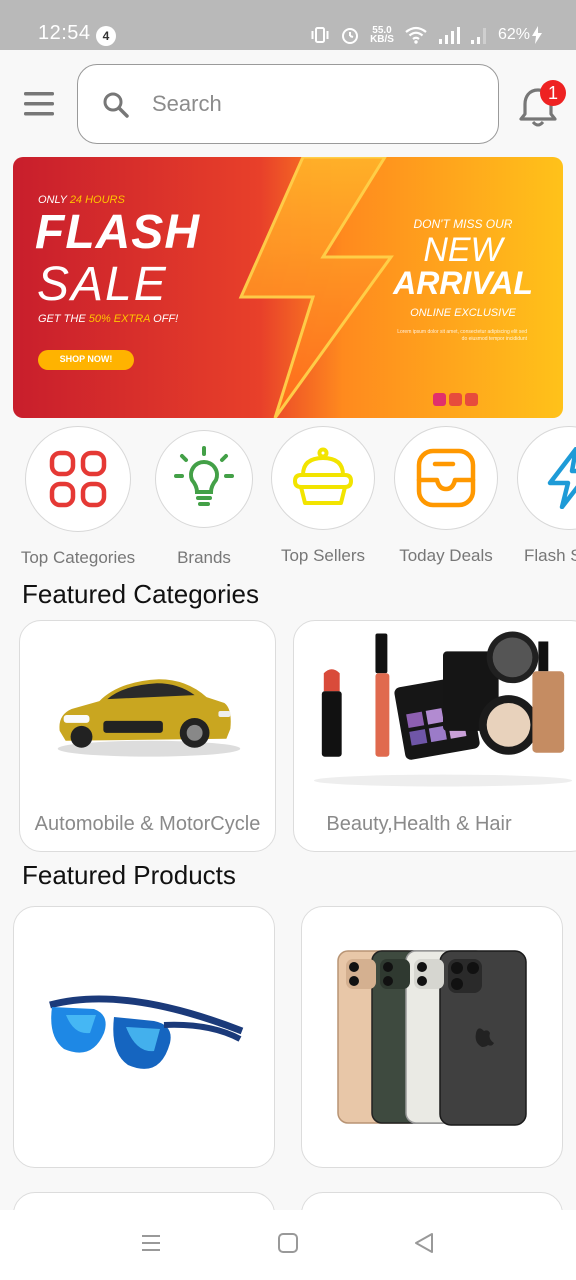  Describe the element at coordinates (323, 476) in the screenshot. I see `cupcake-icon` at that location.